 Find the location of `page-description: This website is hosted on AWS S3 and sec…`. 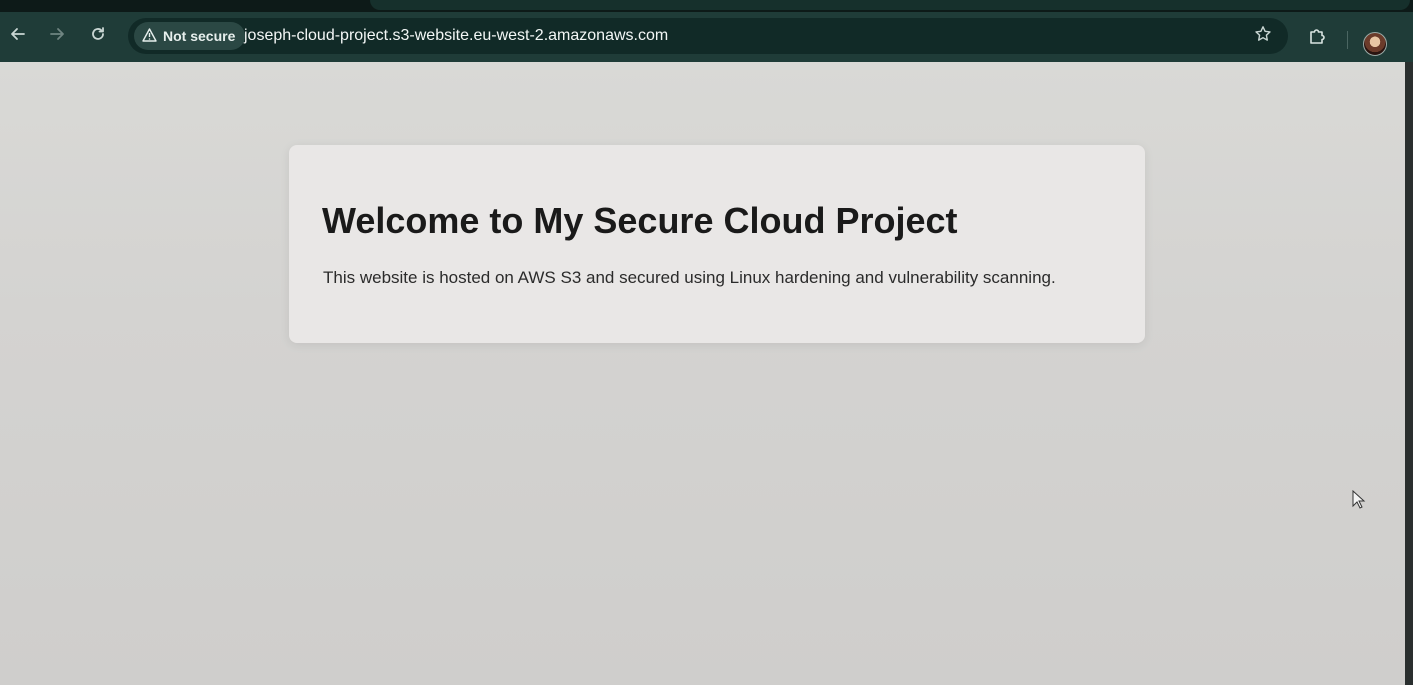

page-description: This website is hosted on AWS S3 and sec… is located at coordinates (689, 277).